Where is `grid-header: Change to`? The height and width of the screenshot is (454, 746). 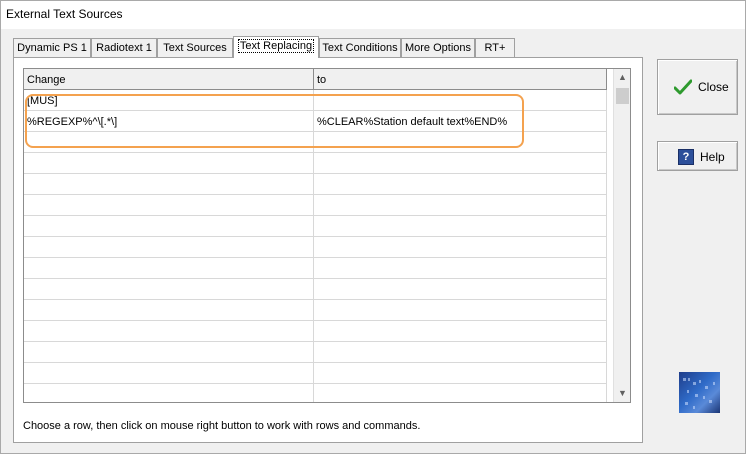 grid-header: Change to is located at coordinates (315, 79).